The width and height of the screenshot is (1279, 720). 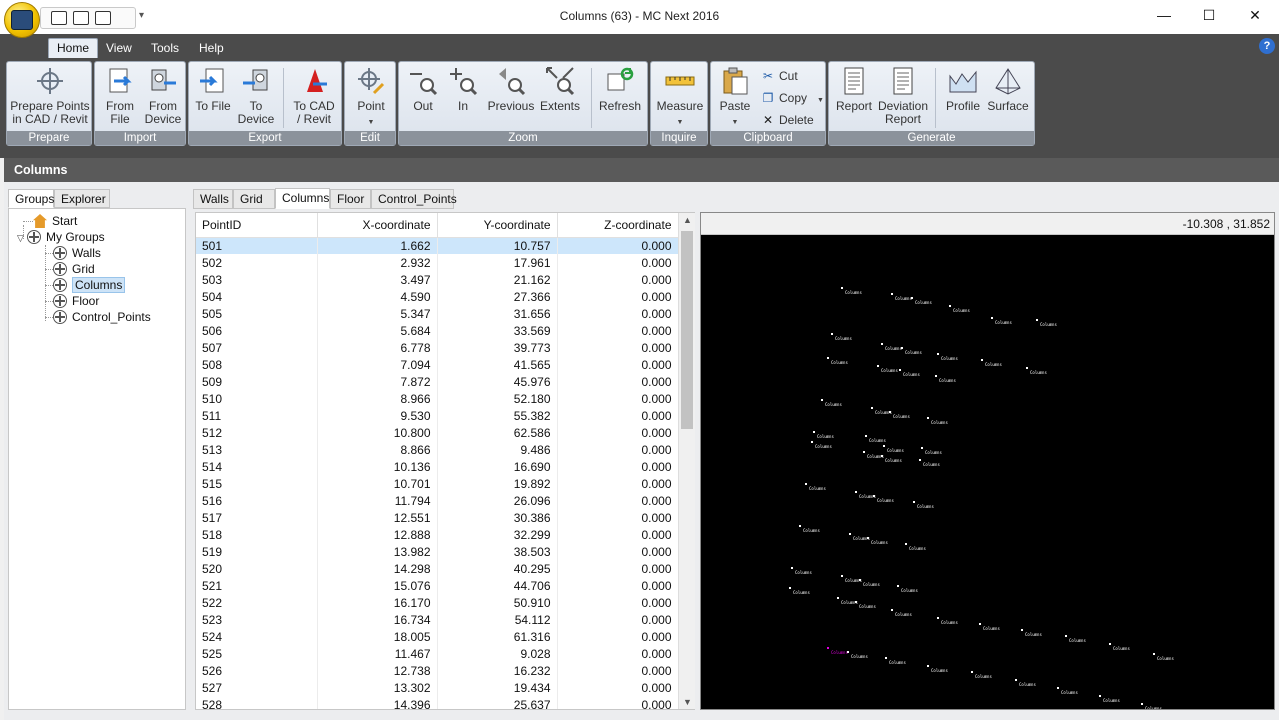 I want to click on column-header-z: Z-coordinate, so click(x=618, y=225).